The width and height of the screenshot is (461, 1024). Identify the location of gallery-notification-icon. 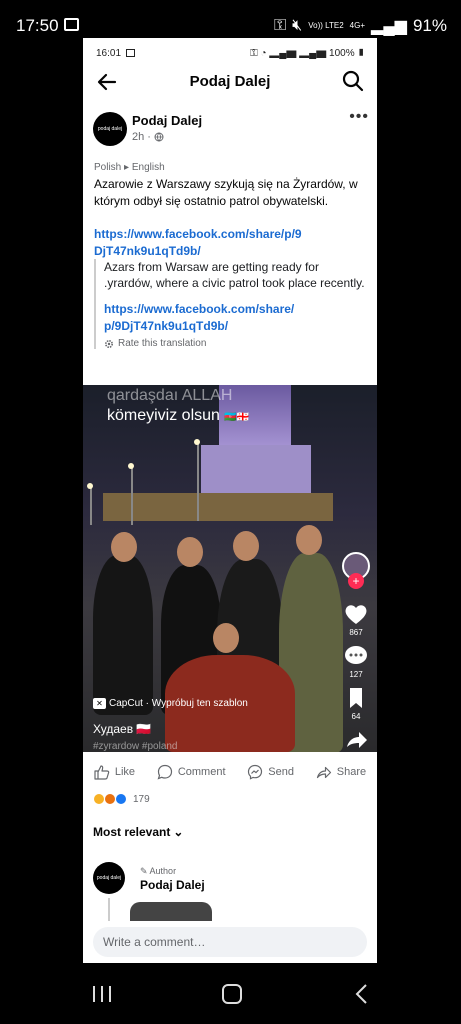
(71, 24).